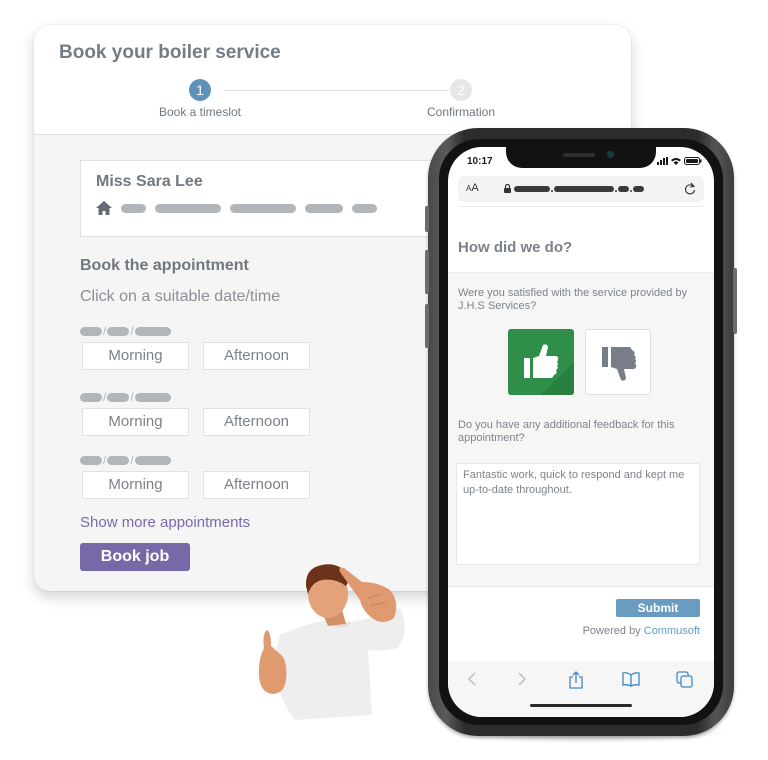  What do you see at coordinates (576, 680) in the screenshot?
I see `share-icon` at bounding box center [576, 680].